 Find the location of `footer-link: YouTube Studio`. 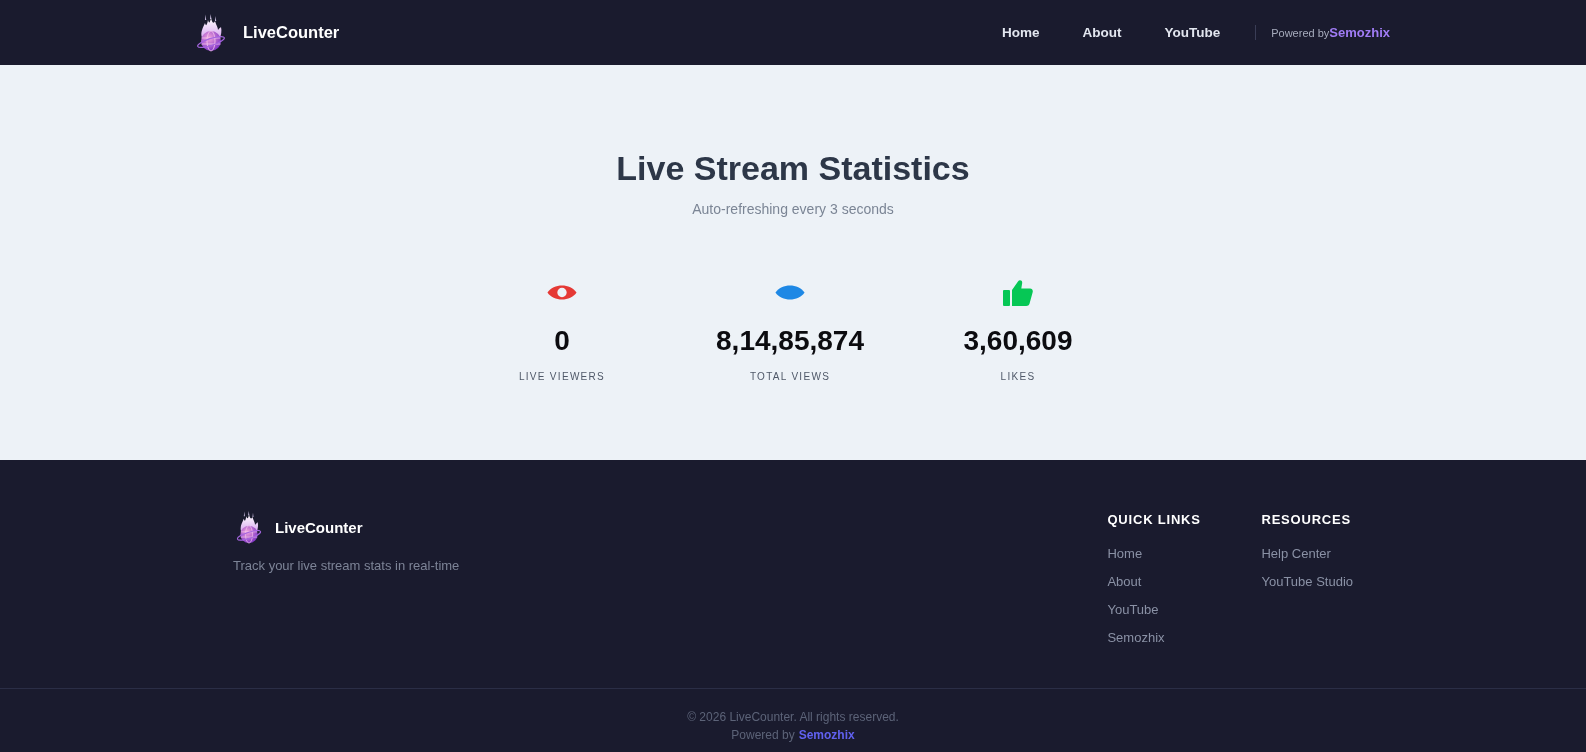

footer-link: YouTube Studio is located at coordinates (1307, 582).